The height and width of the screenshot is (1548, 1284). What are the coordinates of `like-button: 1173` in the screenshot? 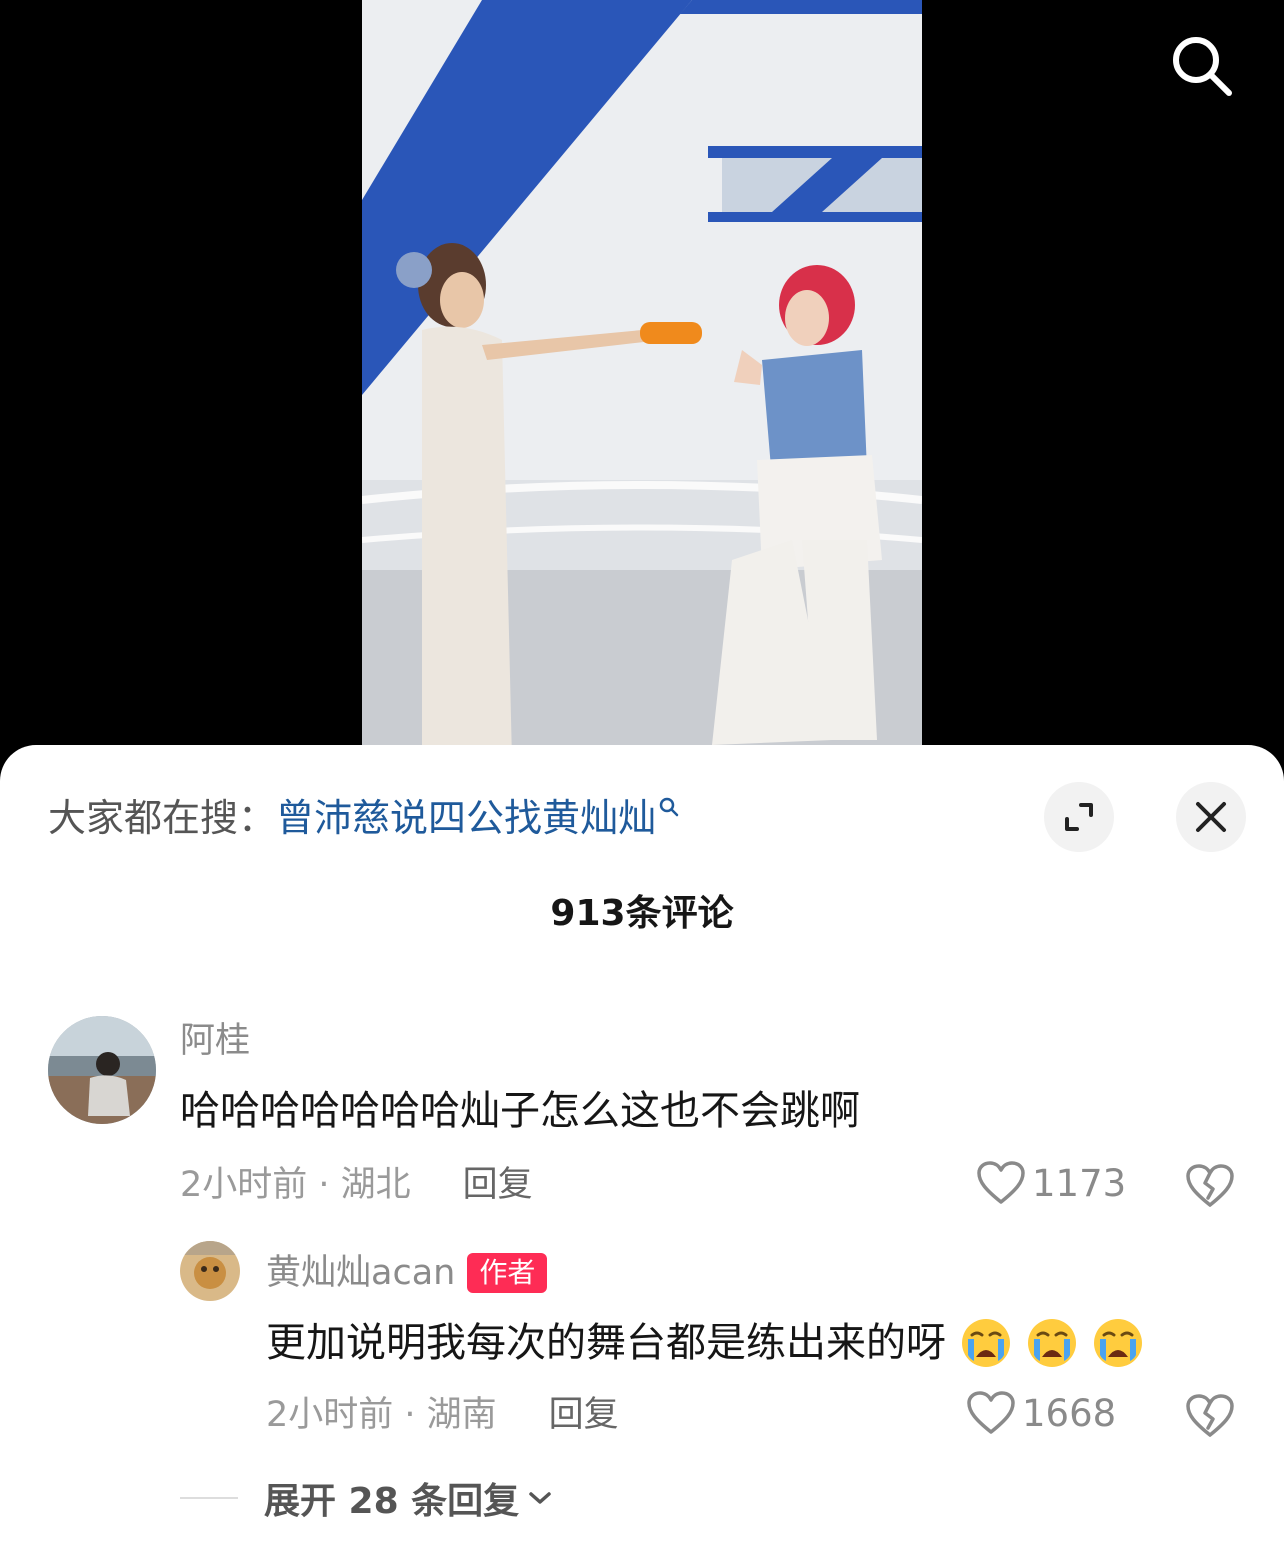 It's located at (1051, 1183).